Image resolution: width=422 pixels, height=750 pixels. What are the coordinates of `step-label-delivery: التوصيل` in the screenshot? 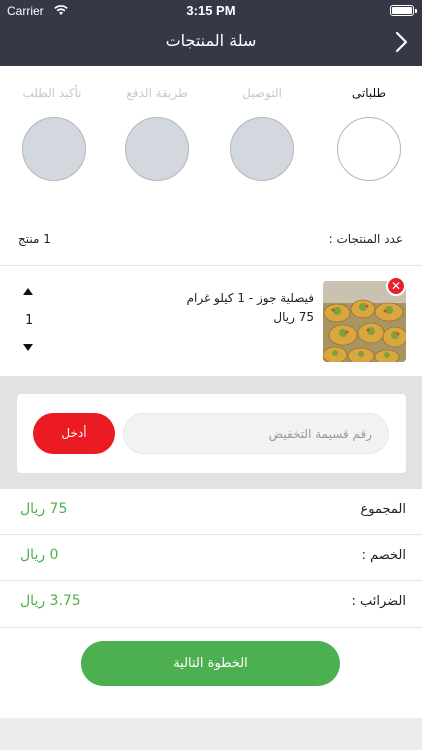 It's located at (262, 93).